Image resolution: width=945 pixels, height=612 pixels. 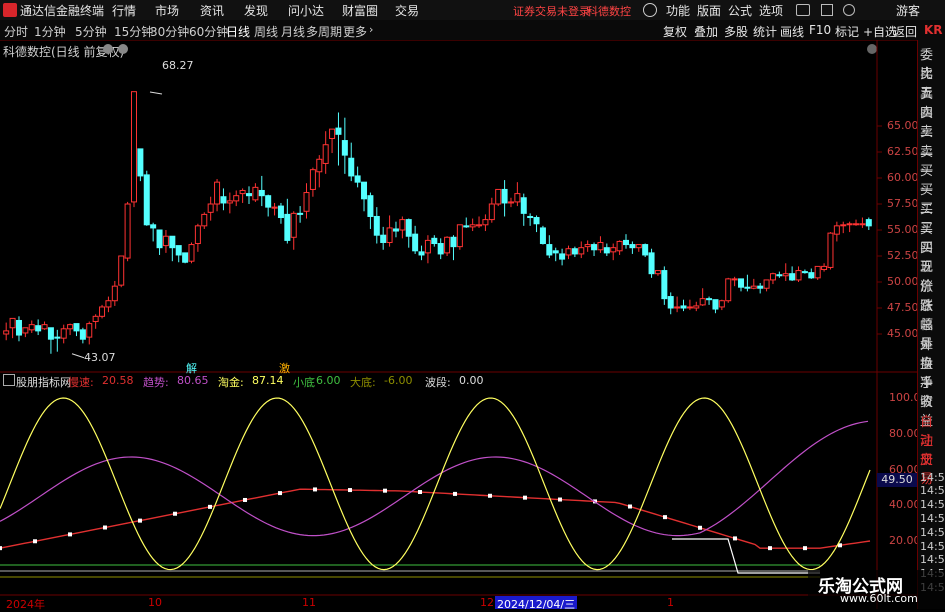 I want to click on period-60min: 60分钟, so click(x=208, y=31).